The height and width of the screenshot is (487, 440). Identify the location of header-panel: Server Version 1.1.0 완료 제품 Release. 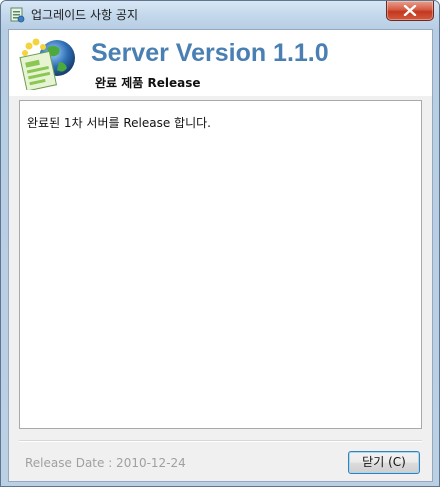
(220, 63).